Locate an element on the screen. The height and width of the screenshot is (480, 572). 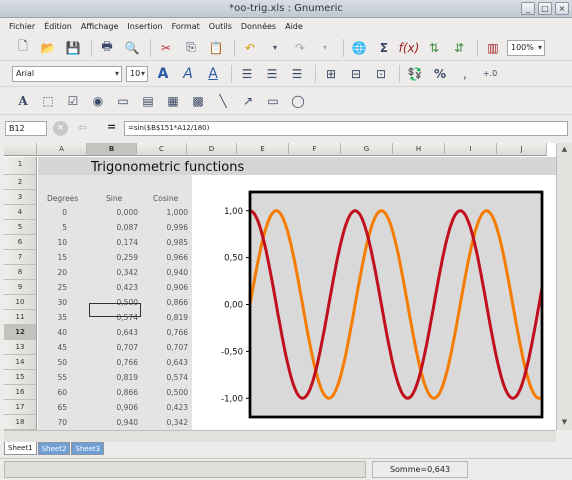
cell-cosine: 0,985 is located at coordinates (165, 242).